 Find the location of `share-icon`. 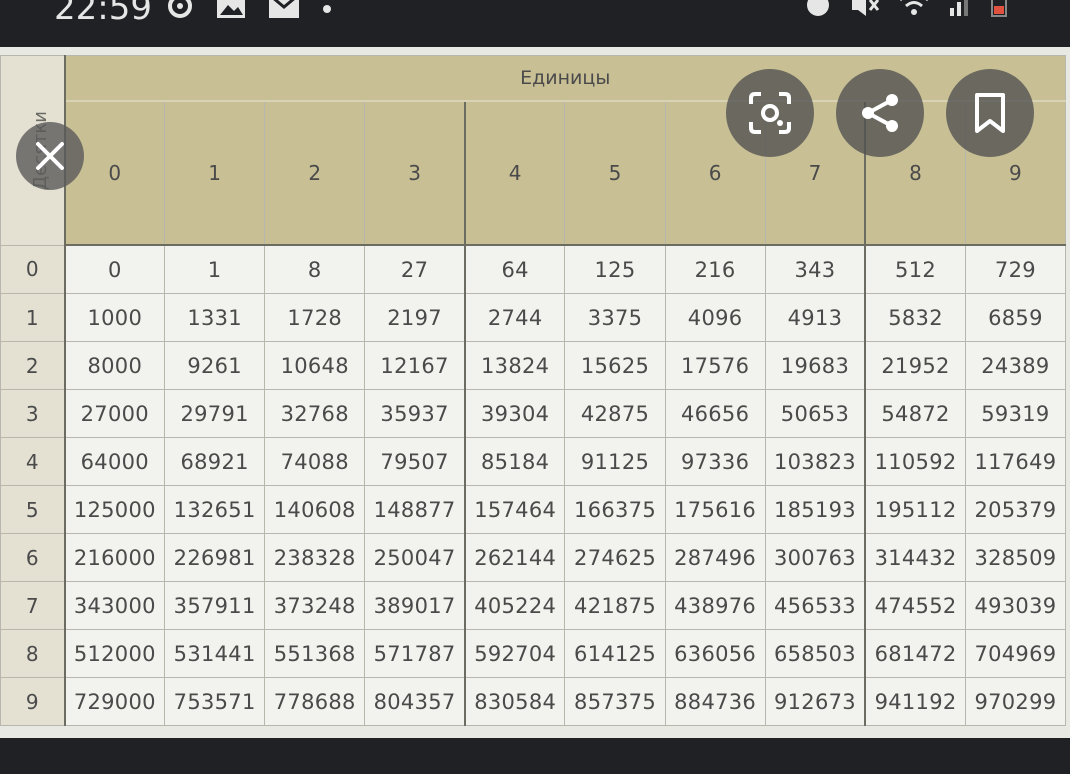

share-icon is located at coordinates (880, 113).